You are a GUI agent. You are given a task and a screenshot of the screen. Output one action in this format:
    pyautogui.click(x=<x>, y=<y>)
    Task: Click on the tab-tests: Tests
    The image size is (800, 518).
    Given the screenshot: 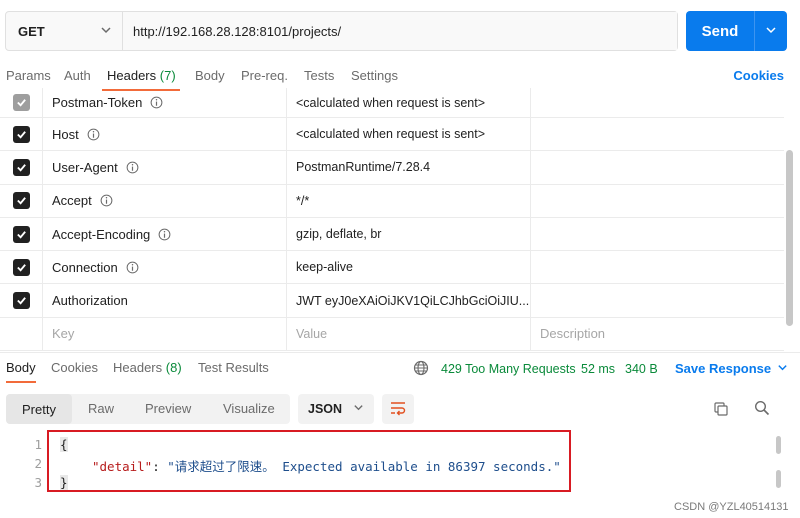 What is the action you would take?
    pyautogui.click(x=319, y=75)
    